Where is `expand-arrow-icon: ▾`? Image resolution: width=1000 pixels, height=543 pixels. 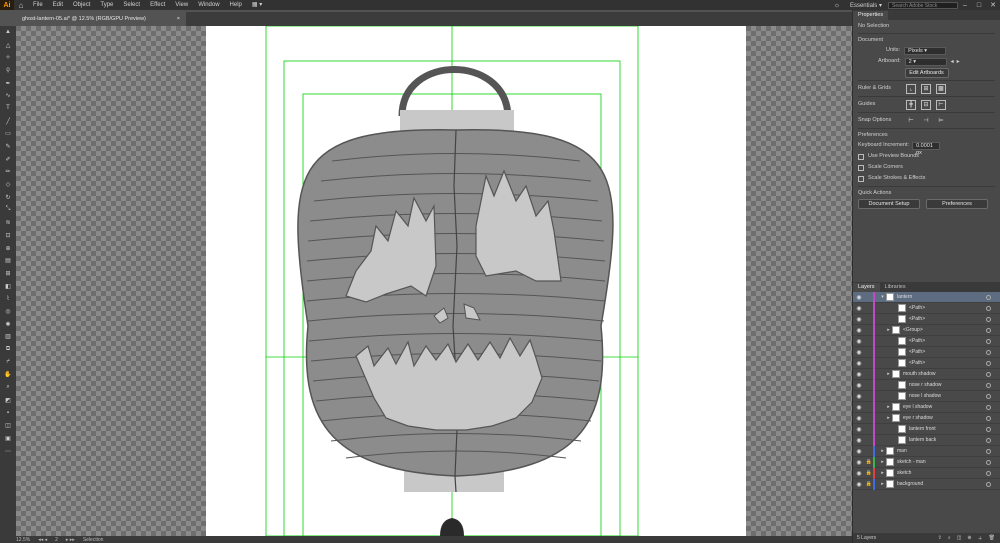 expand-arrow-icon: ▾ is located at coordinates (882, 297).